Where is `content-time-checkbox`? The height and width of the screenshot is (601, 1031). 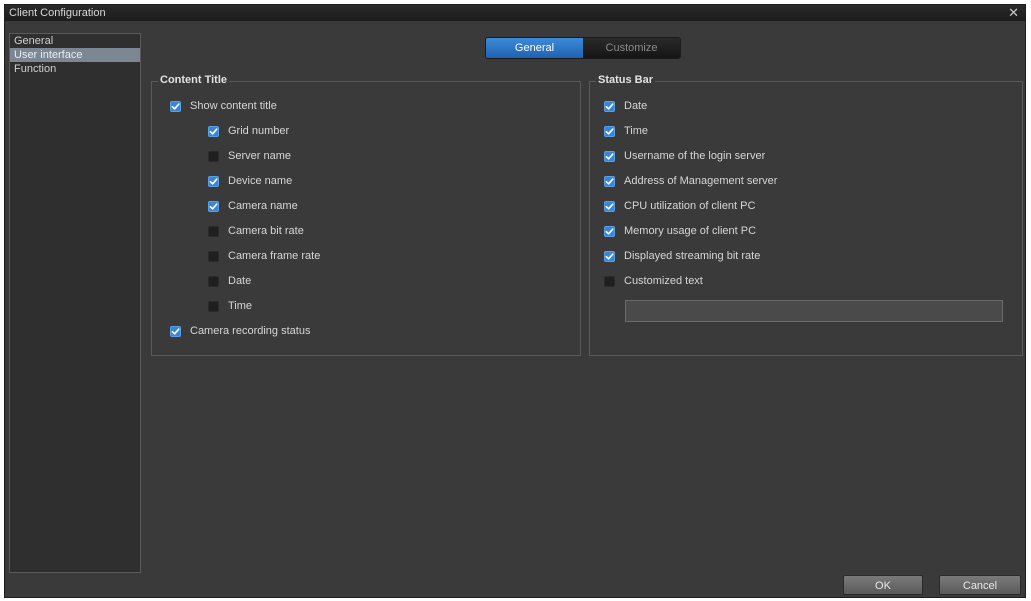 content-time-checkbox is located at coordinates (213, 306).